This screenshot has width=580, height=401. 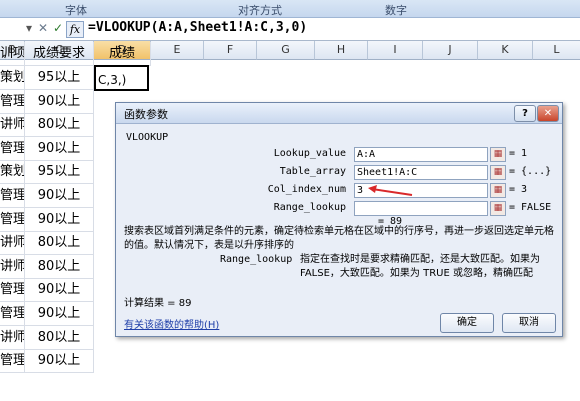 I want to click on arg-result-lookup-value: = 1, so click(x=518, y=153).